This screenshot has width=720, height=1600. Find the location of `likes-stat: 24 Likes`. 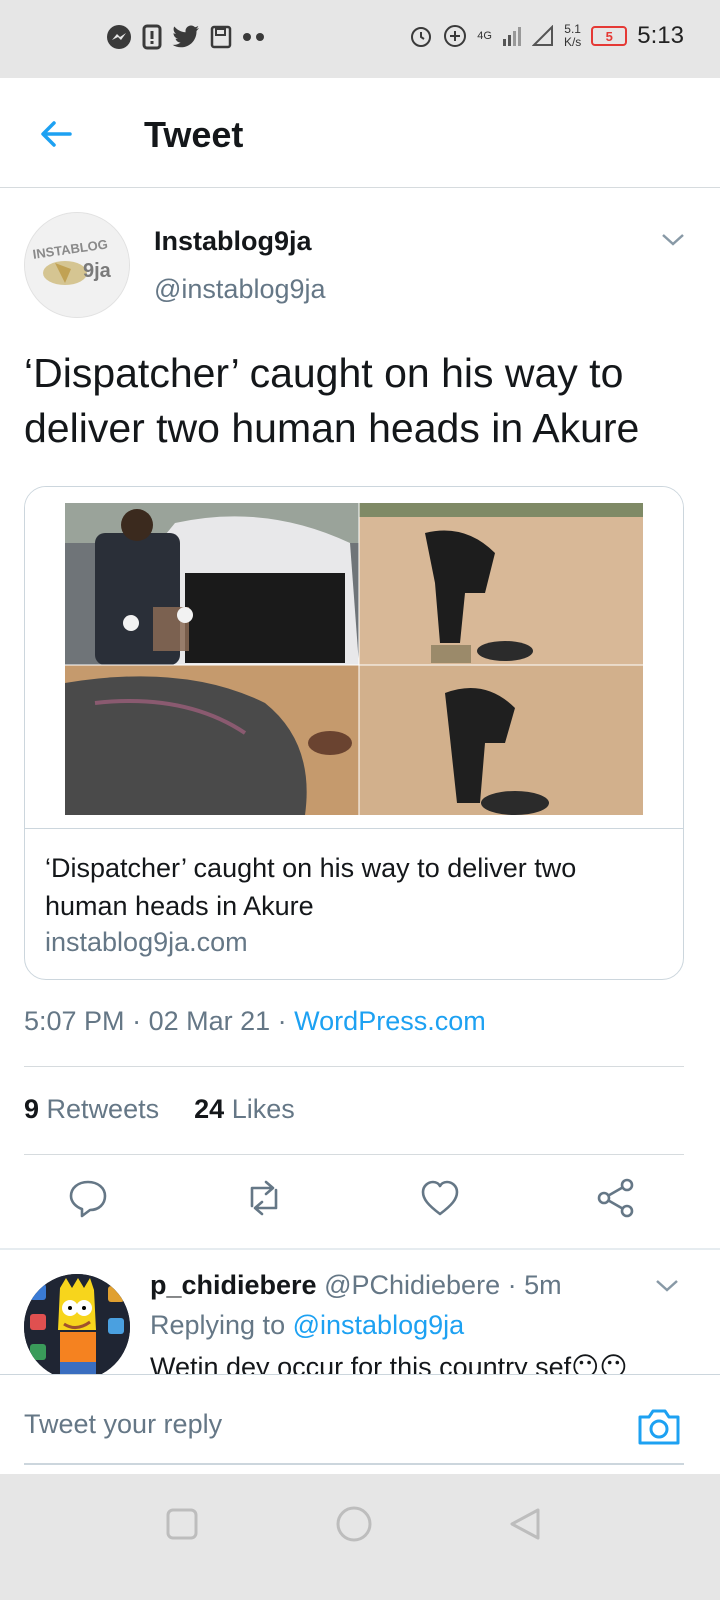

likes-stat: 24 Likes is located at coordinates (244, 1109).